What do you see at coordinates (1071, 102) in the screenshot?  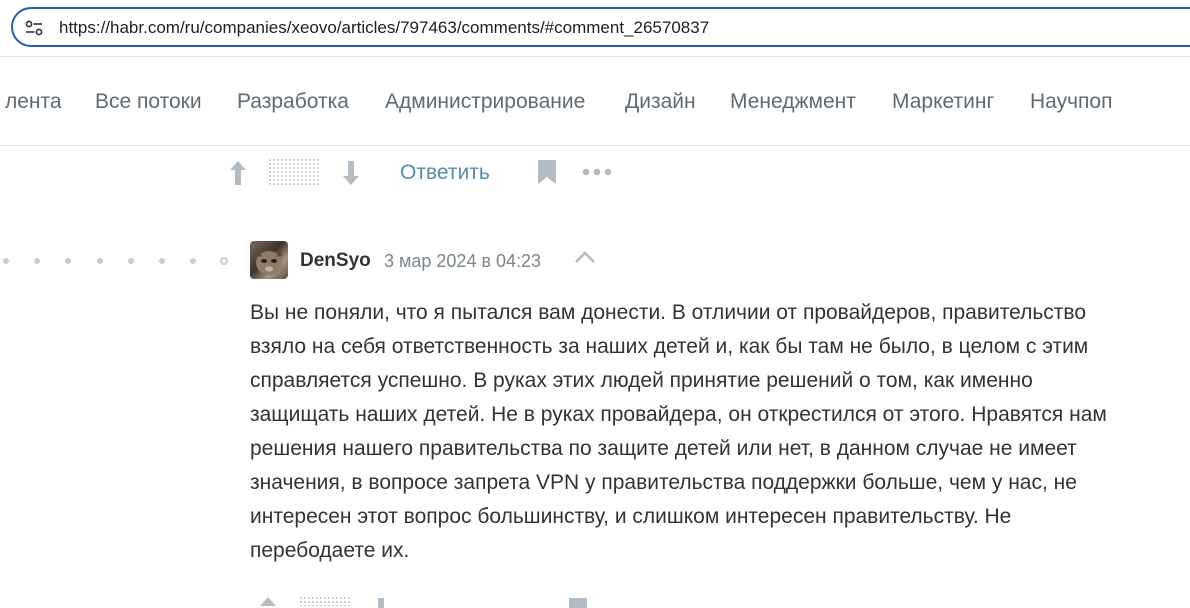 I see `nav-item-popsci: Научпоп` at bounding box center [1071, 102].